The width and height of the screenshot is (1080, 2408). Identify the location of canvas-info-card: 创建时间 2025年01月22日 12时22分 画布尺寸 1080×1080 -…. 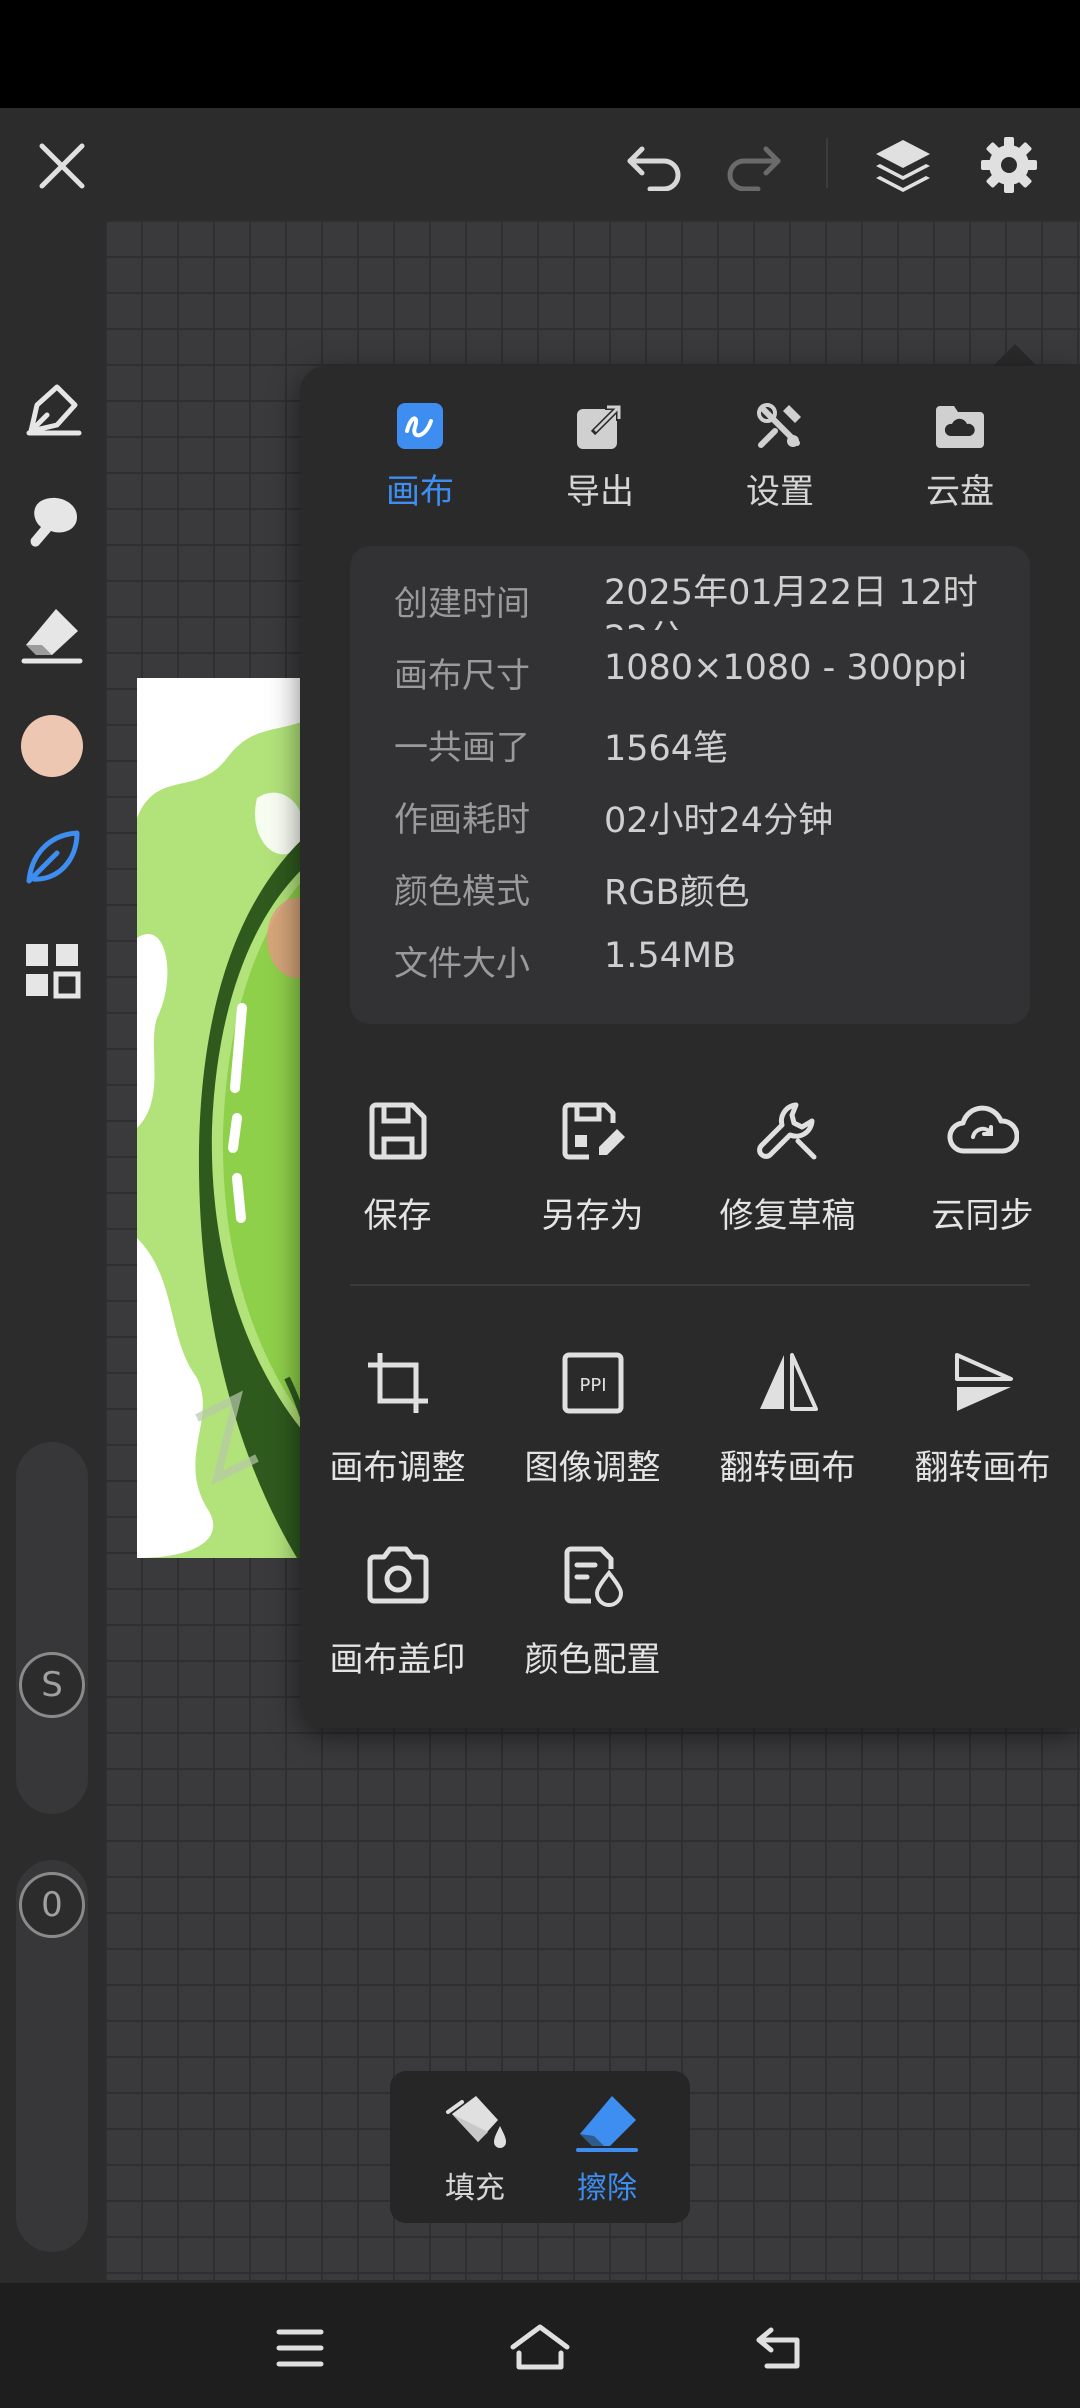
(690, 785).